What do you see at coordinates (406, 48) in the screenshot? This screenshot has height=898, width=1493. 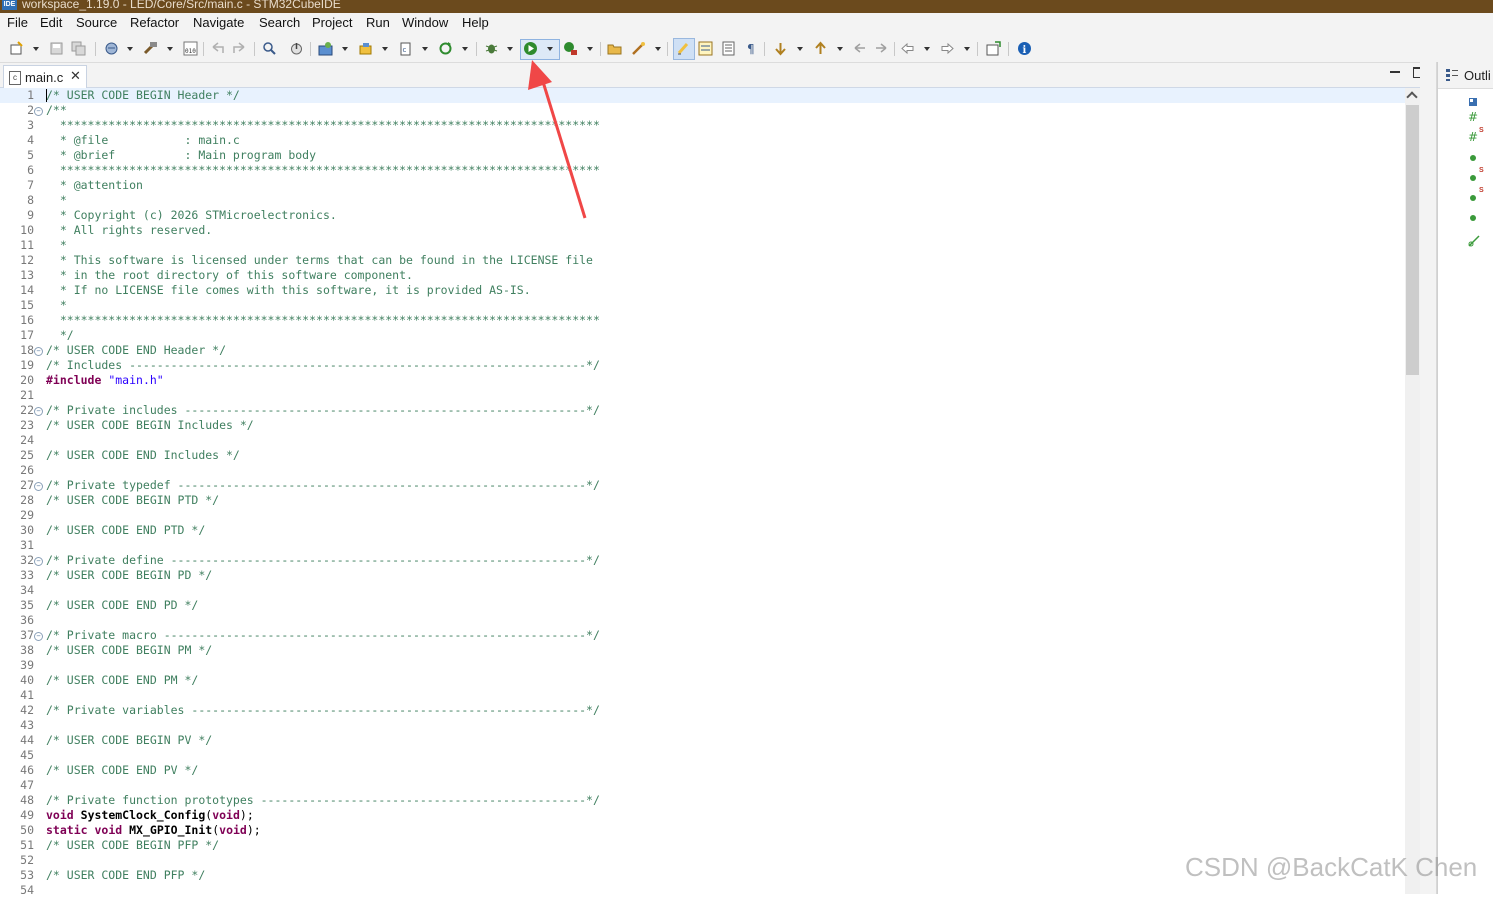 I see `new-file-icon: c` at bounding box center [406, 48].